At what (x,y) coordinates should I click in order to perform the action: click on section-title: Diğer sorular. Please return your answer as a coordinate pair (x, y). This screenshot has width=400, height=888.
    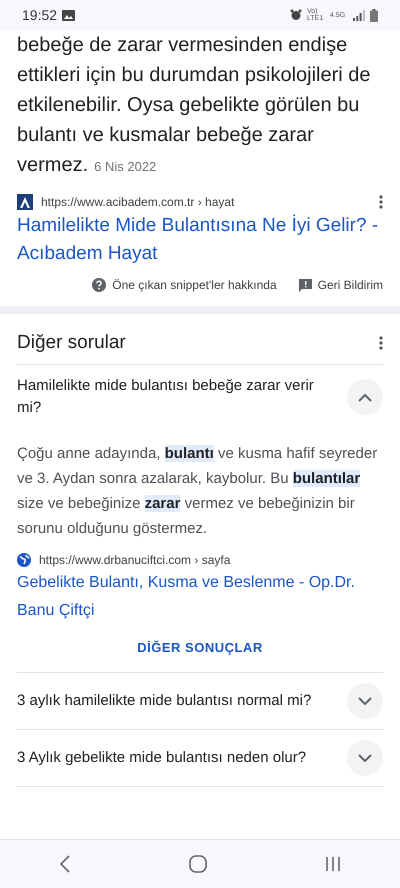
    Looking at the image, I should click on (71, 343).